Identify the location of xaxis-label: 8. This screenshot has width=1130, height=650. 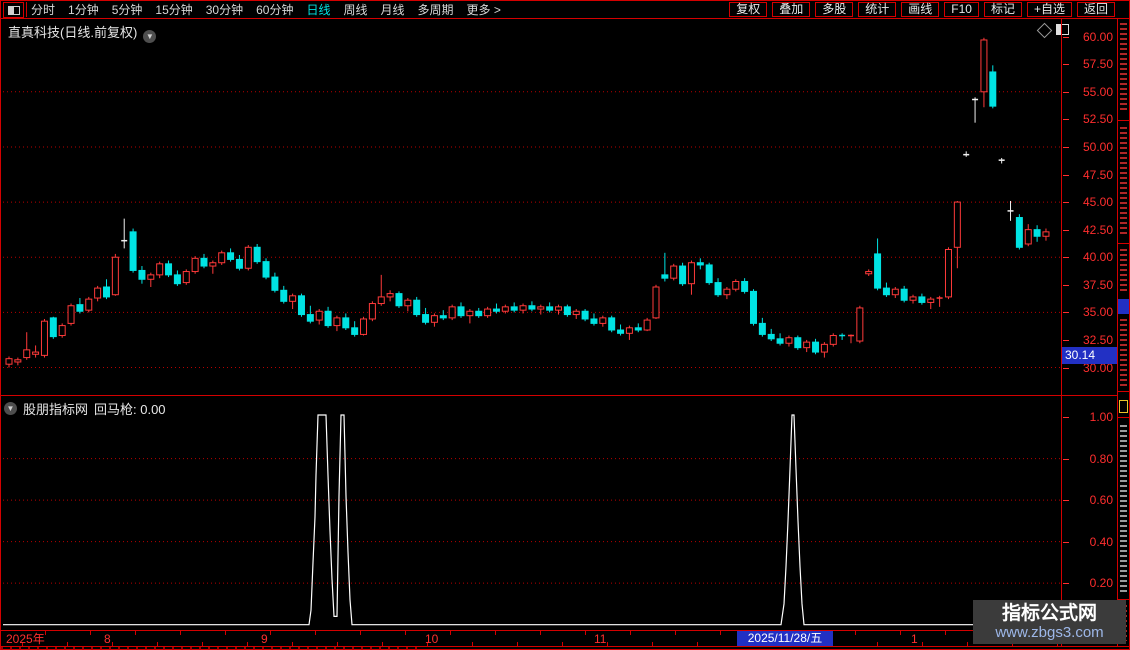
(107, 639).